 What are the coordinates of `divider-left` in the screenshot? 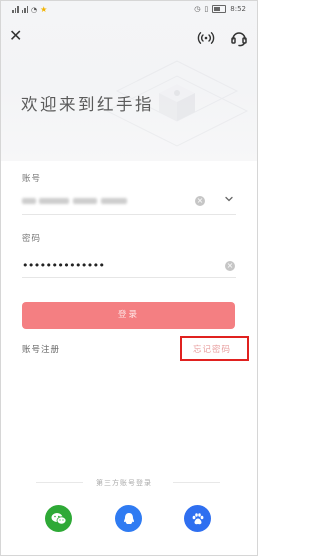 It's located at (59, 482).